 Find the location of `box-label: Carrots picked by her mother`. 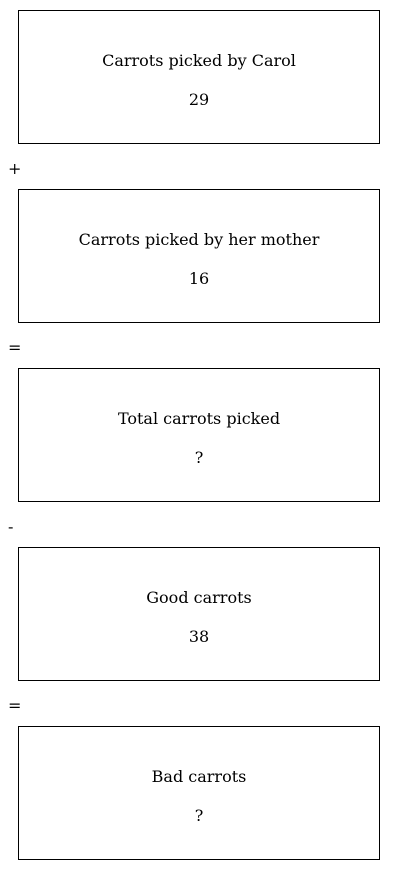

box-label: Carrots picked by her mother is located at coordinates (199, 239).